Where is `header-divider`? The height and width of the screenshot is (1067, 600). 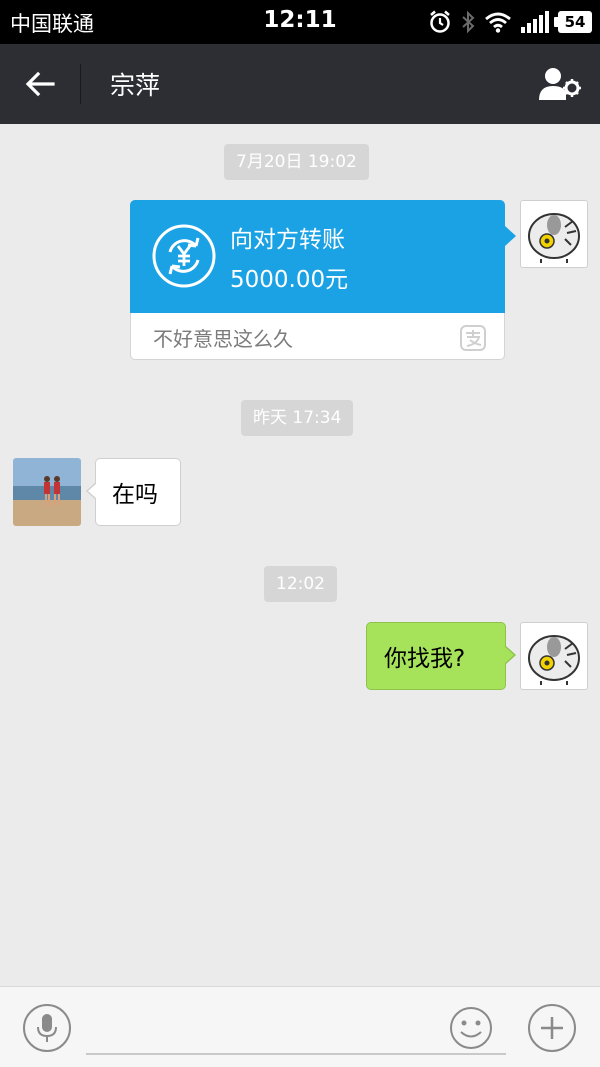
header-divider is located at coordinates (80, 84).